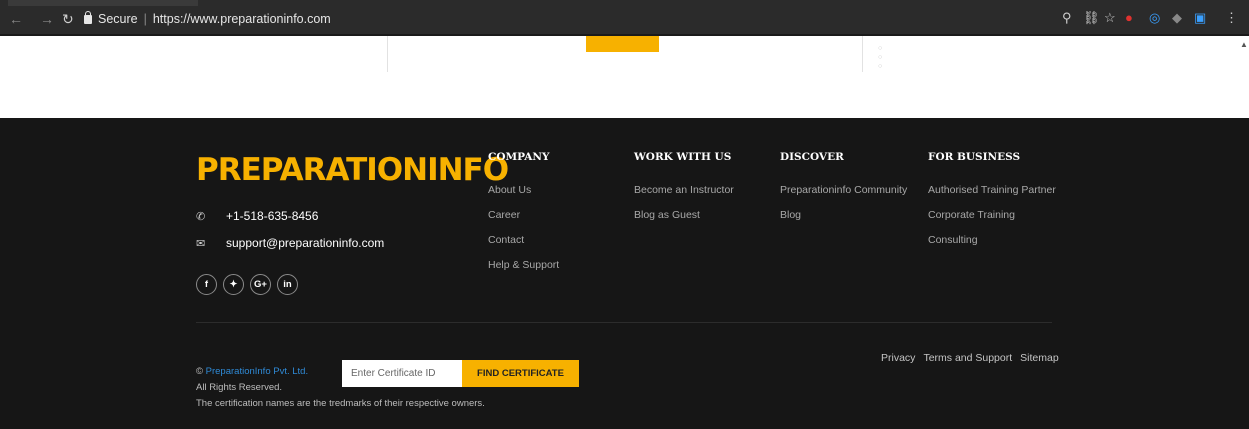  I want to click on footer-link-help: Help & Support, so click(523, 271).